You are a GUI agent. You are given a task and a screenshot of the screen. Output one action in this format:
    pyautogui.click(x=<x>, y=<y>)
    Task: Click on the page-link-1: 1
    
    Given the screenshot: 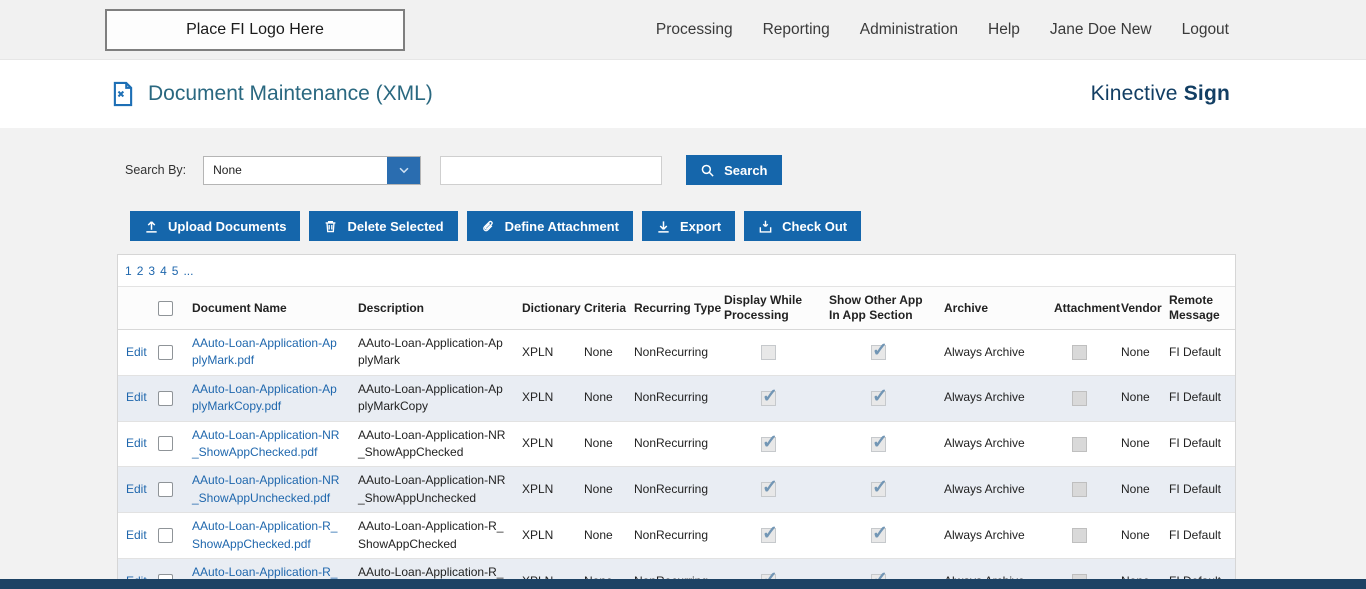 What is the action you would take?
    pyautogui.click(x=128, y=271)
    